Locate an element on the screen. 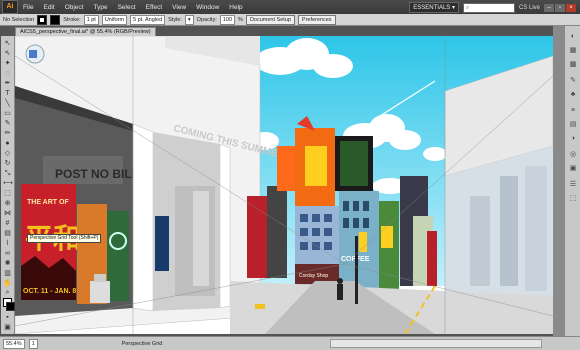  appearance-panel-icon: ◎ is located at coordinates (573, 154).